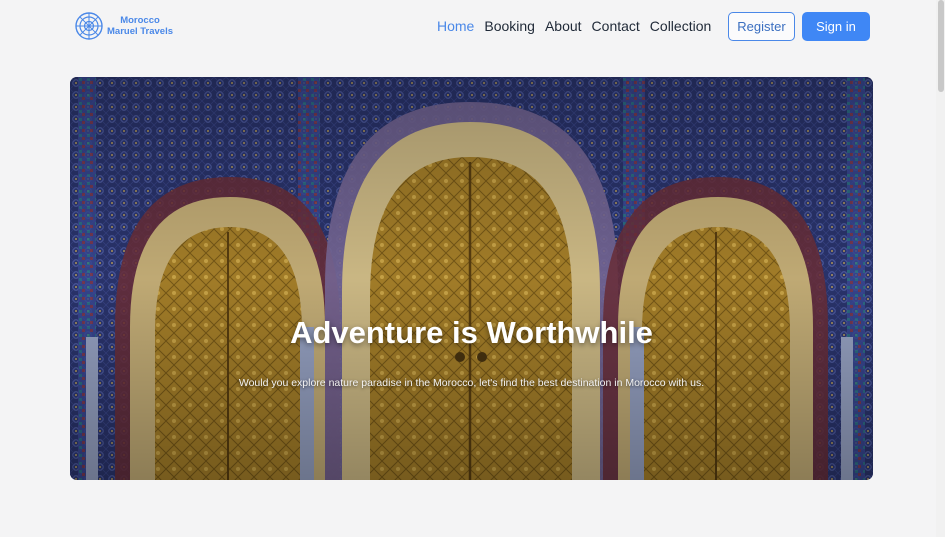  I want to click on brand-logo: Morocco Maruel Travels, so click(124, 26).